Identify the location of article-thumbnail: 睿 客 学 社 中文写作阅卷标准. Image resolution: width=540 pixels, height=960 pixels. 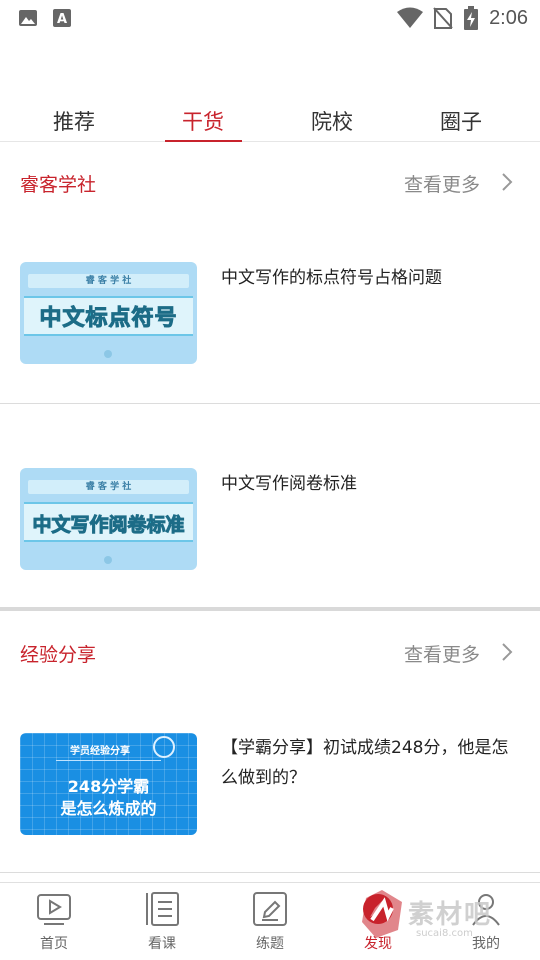
(108, 519).